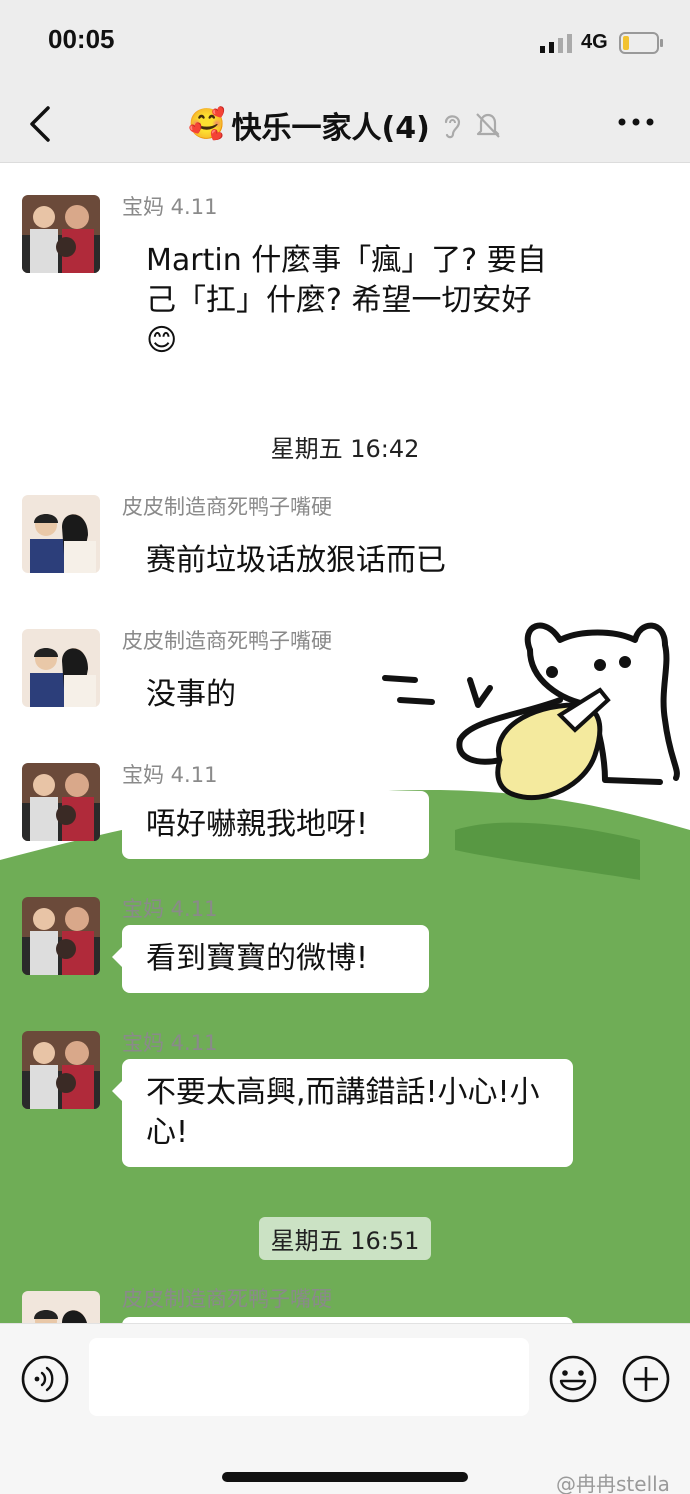  What do you see at coordinates (345, 1477) in the screenshot?
I see `home-indicator` at bounding box center [345, 1477].